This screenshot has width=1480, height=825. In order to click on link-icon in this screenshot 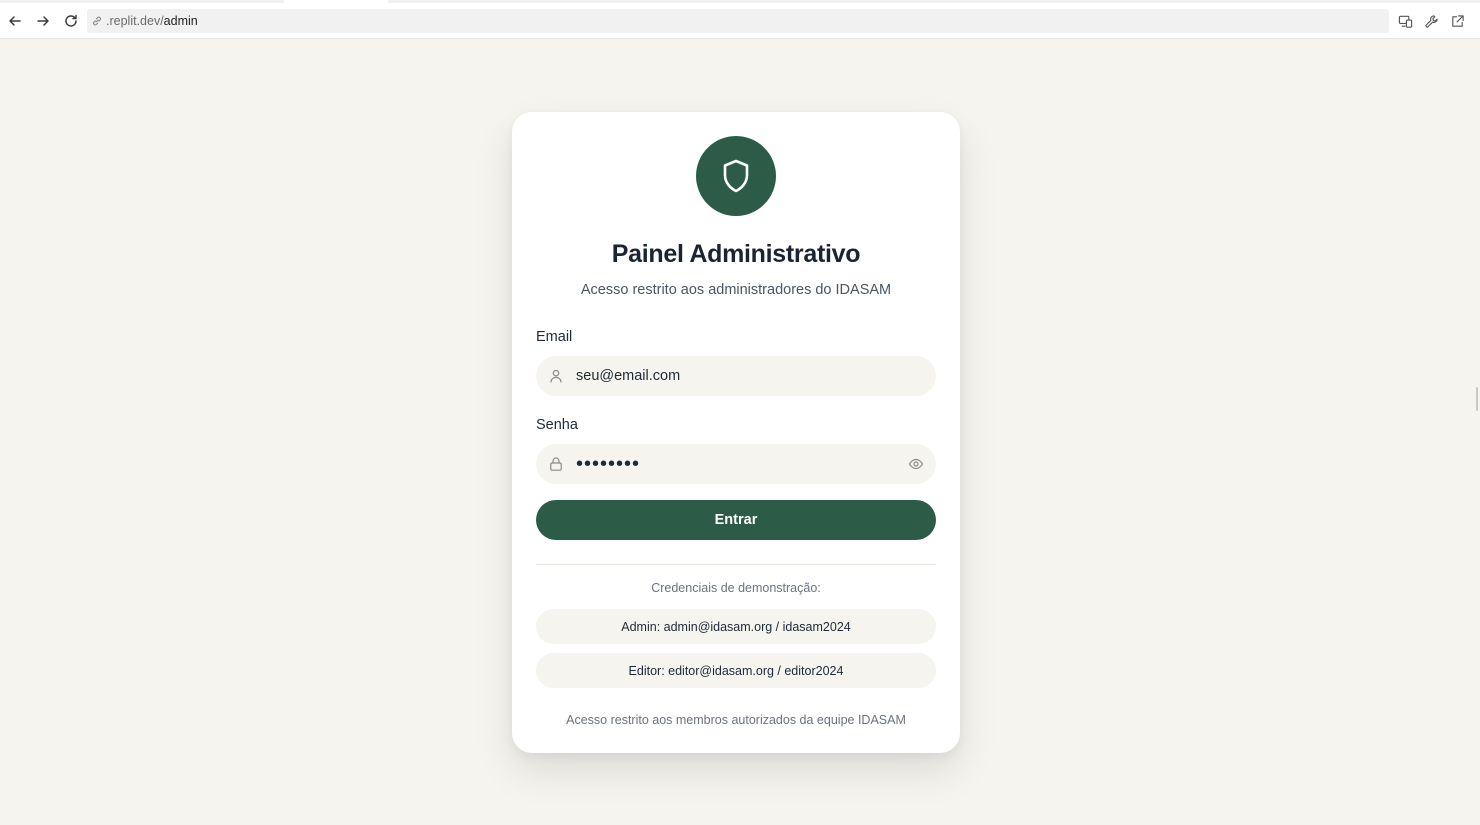, I will do `click(97, 21)`.